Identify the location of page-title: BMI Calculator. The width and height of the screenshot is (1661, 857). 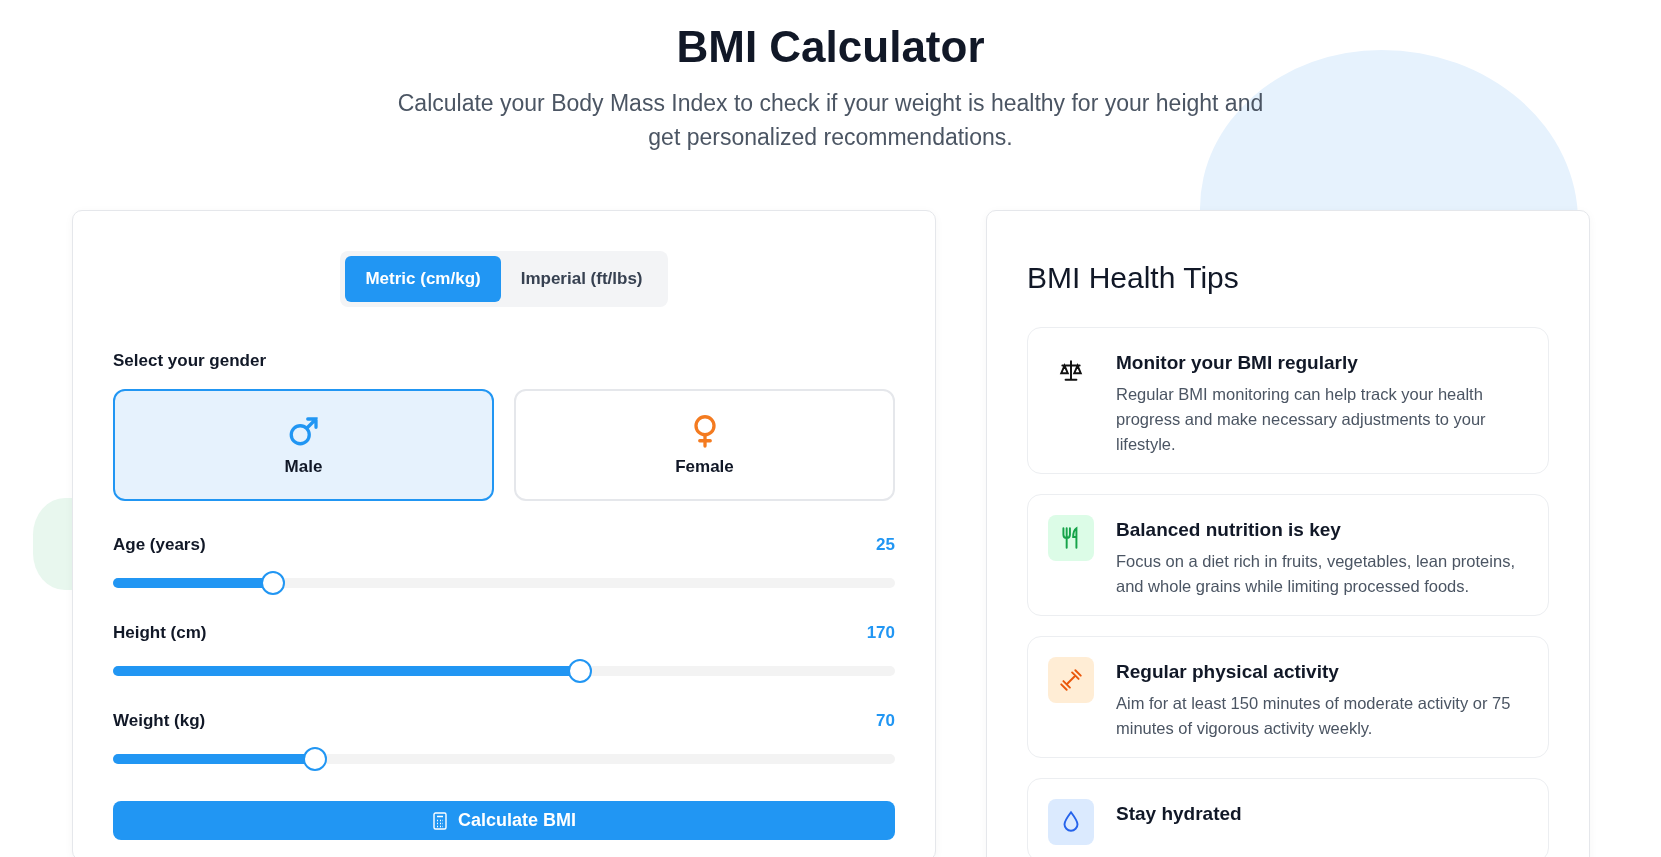
(830, 47).